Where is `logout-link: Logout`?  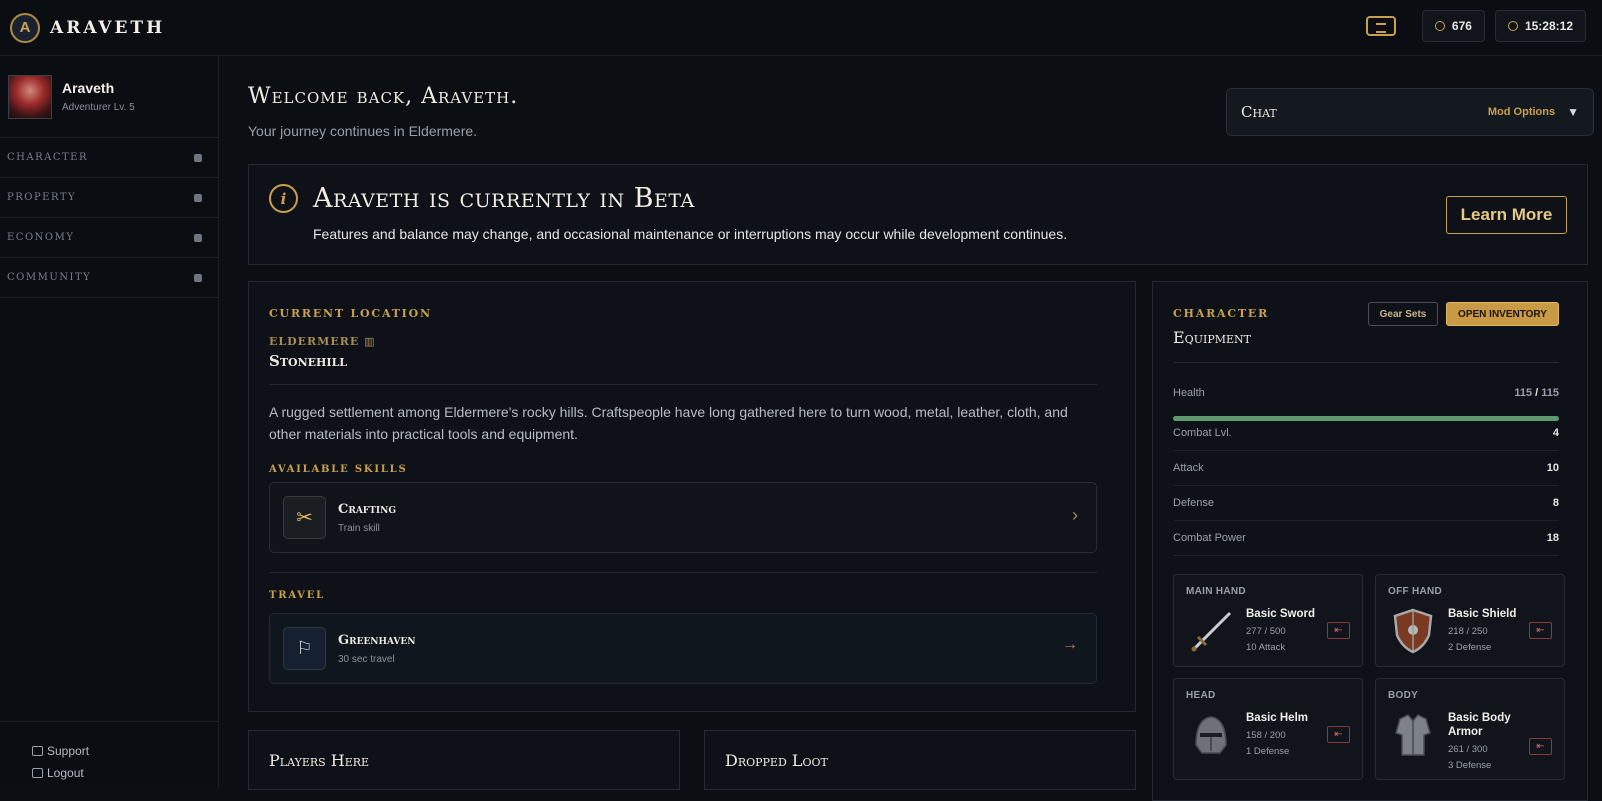
logout-link: Logout is located at coordinates (125, 773).